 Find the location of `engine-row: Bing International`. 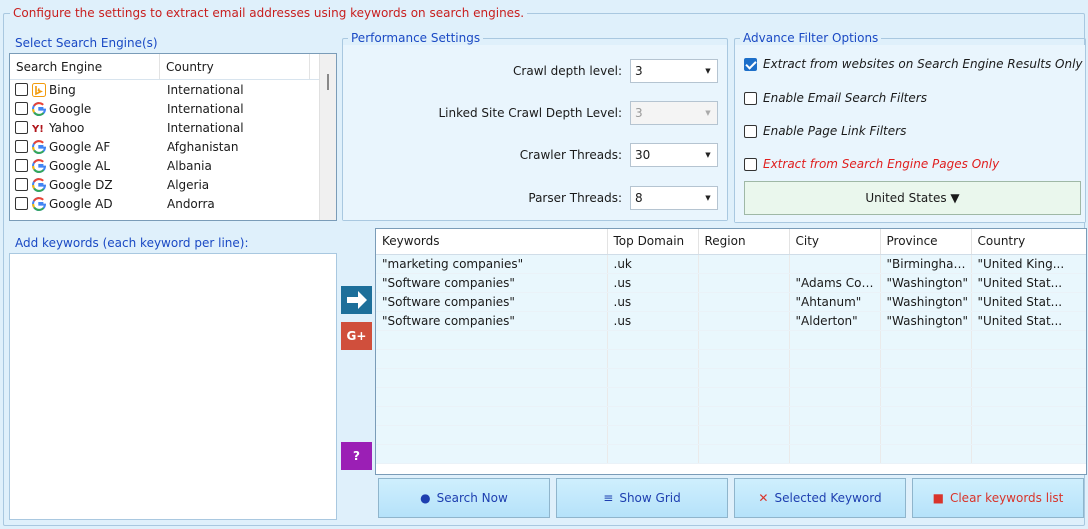

engine-row: Bing International is located at coordinates (173, 89).